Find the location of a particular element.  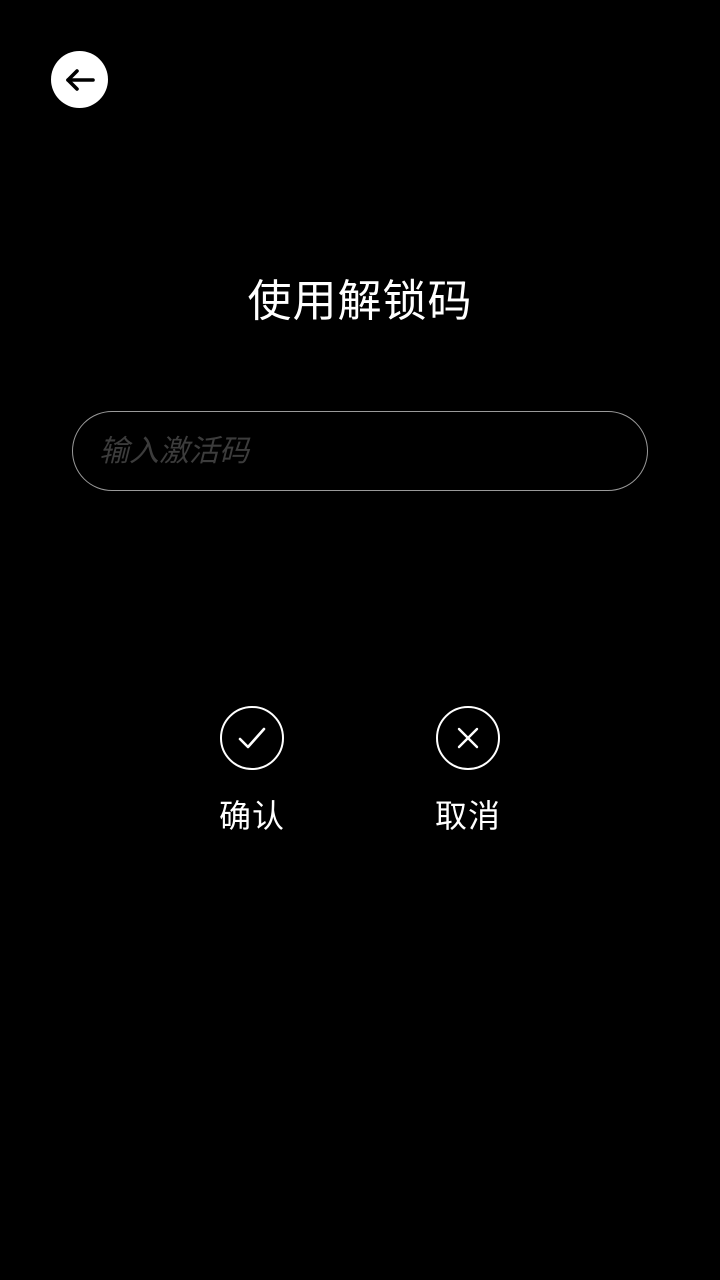

cancel-circle is located at coordinates (468, 738).